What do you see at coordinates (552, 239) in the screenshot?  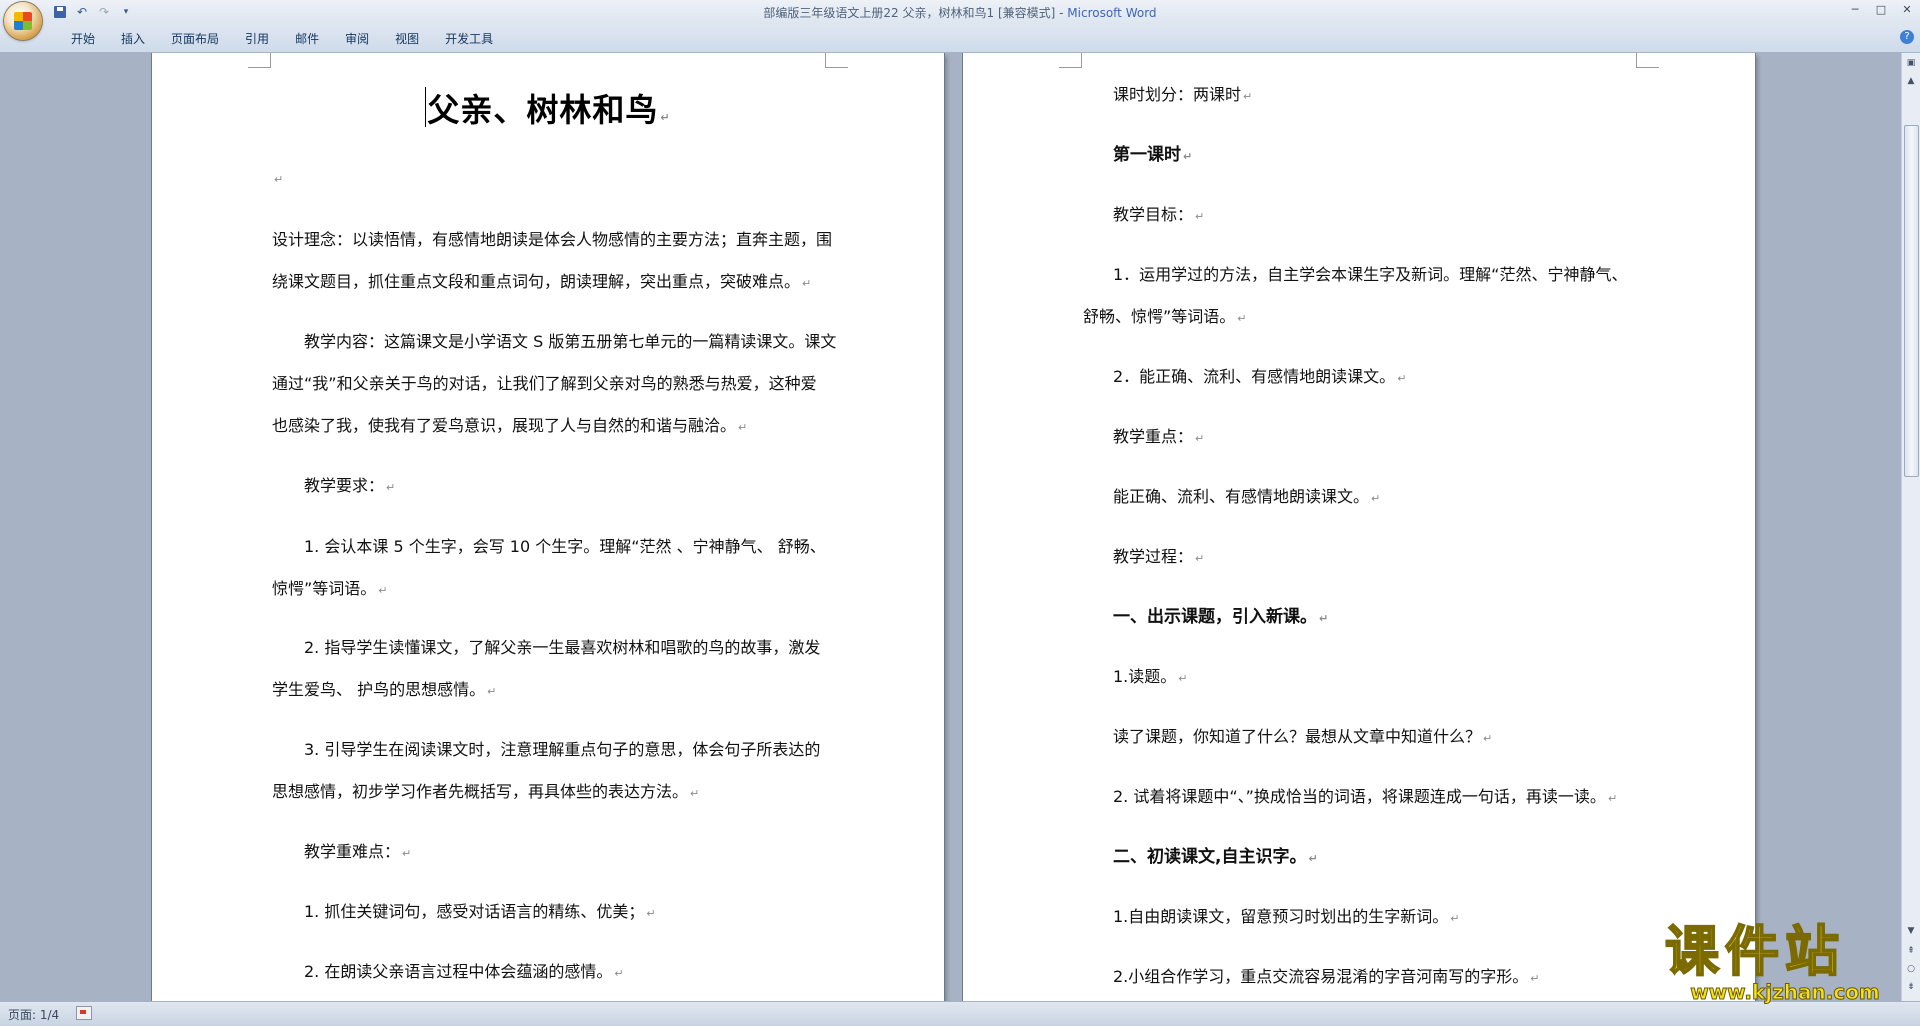 I see `paragraph: 设计理念：以读悟情，有感情地朗读是体会人物感情的主要方法；直奔主题，围` at bounding box center [552, 239].